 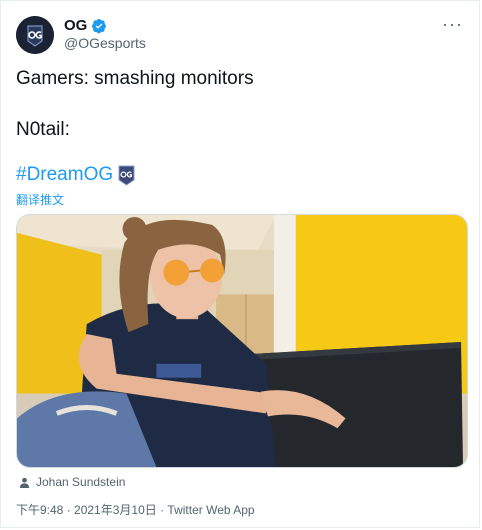 I want to click on person-icon, so click(x=24, y=482).